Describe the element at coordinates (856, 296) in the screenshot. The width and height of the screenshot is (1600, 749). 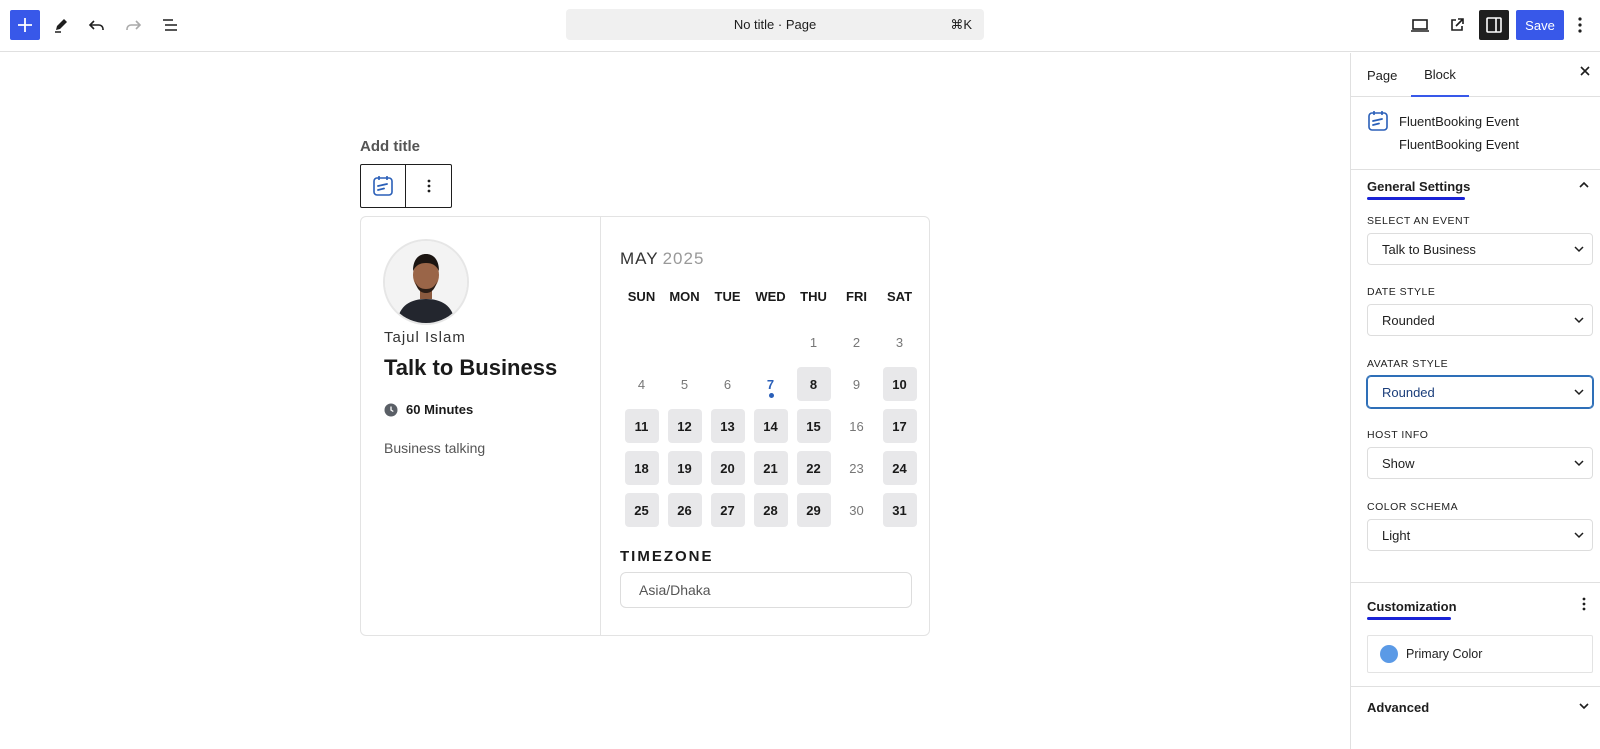
I see `weekday-label: FRI` at that location.